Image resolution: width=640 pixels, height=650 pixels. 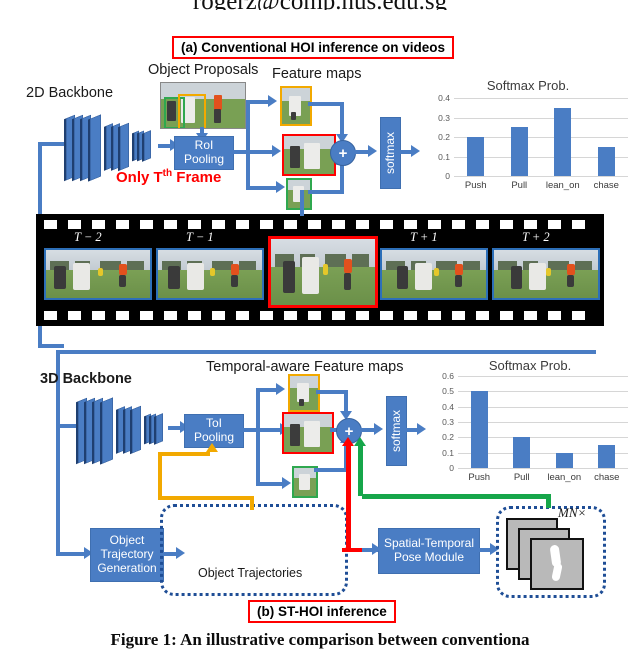 I want to click on film-frame-current, so click(x=323, y=272).